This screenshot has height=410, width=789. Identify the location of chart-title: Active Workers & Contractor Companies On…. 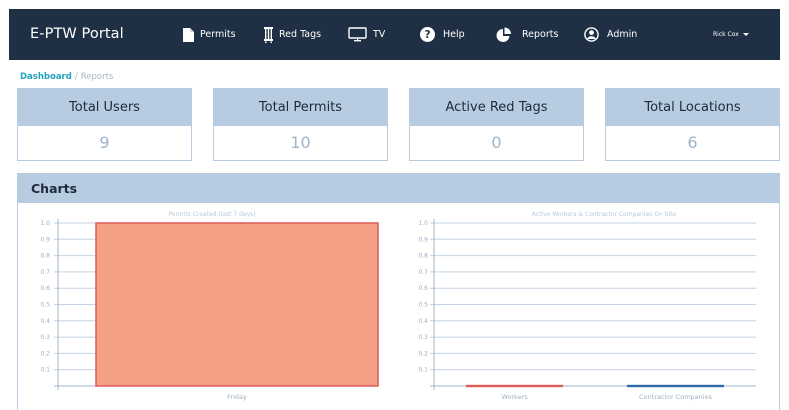
(604, 214).